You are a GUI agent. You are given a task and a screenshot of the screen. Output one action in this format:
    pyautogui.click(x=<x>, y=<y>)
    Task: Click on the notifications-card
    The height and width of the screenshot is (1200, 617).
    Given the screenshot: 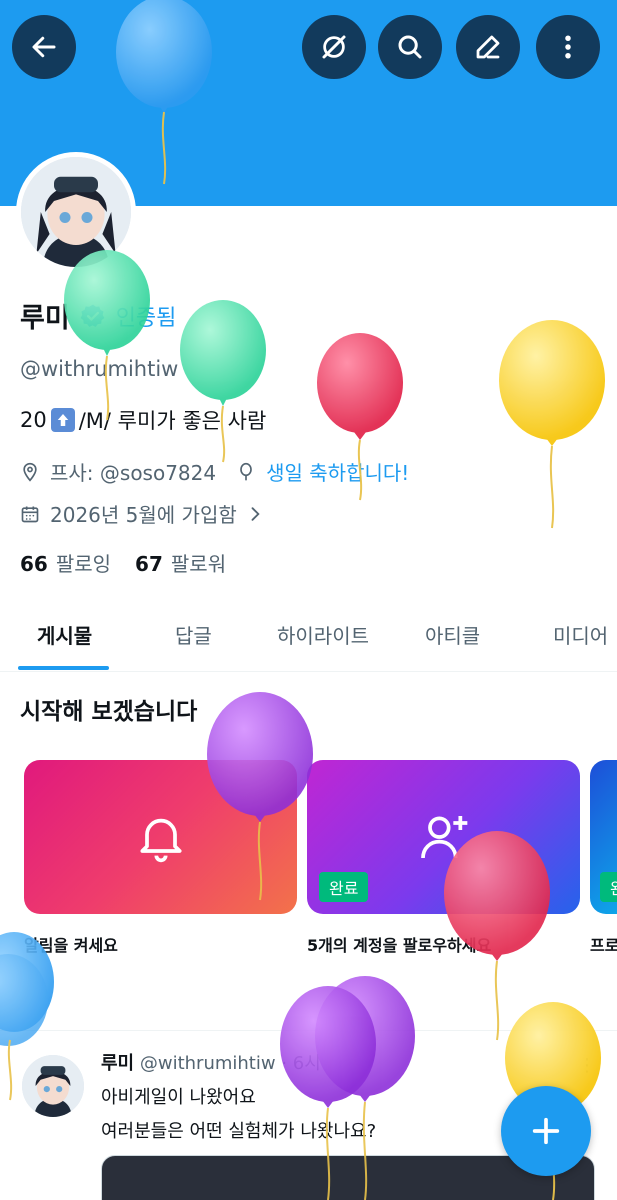 What is the action you would take?
    pyautogui.click(x=160, y=837)
    